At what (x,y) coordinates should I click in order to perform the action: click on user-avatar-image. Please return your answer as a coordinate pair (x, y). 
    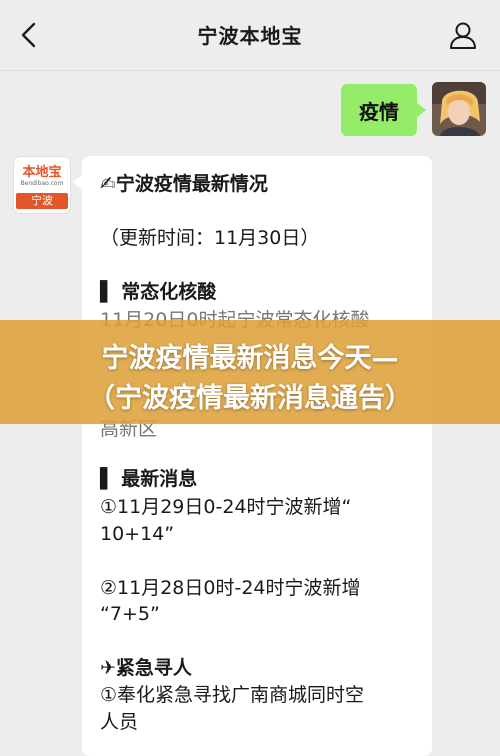
    Looking at the image, I should click on (459, 109).